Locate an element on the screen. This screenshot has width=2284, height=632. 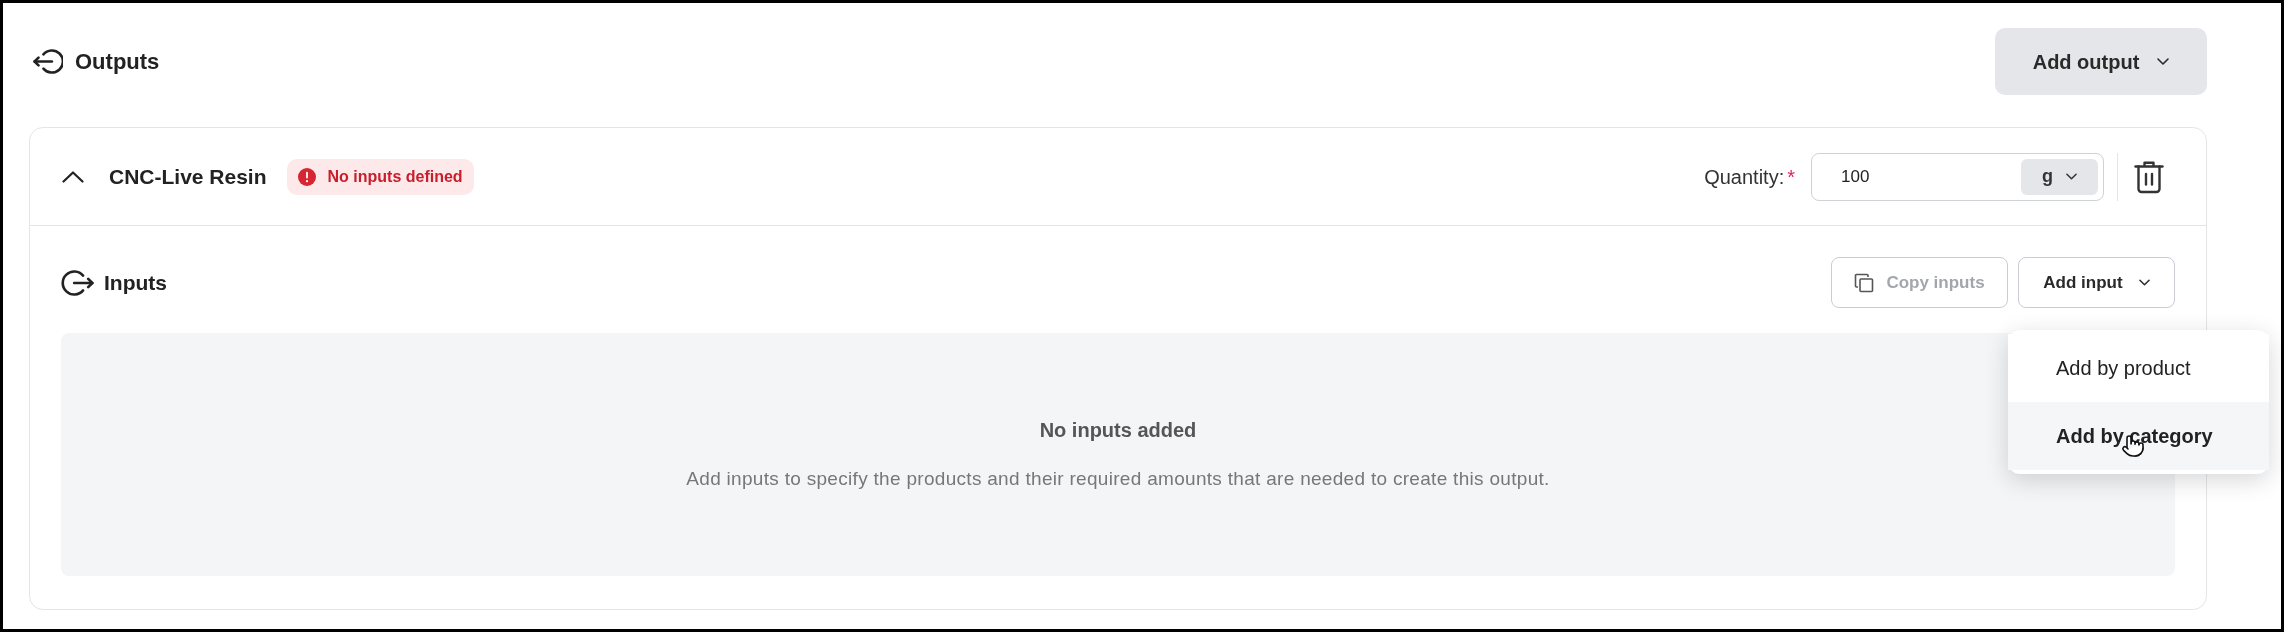
status-text: No inputs defined is located at coordinates (395, 176).